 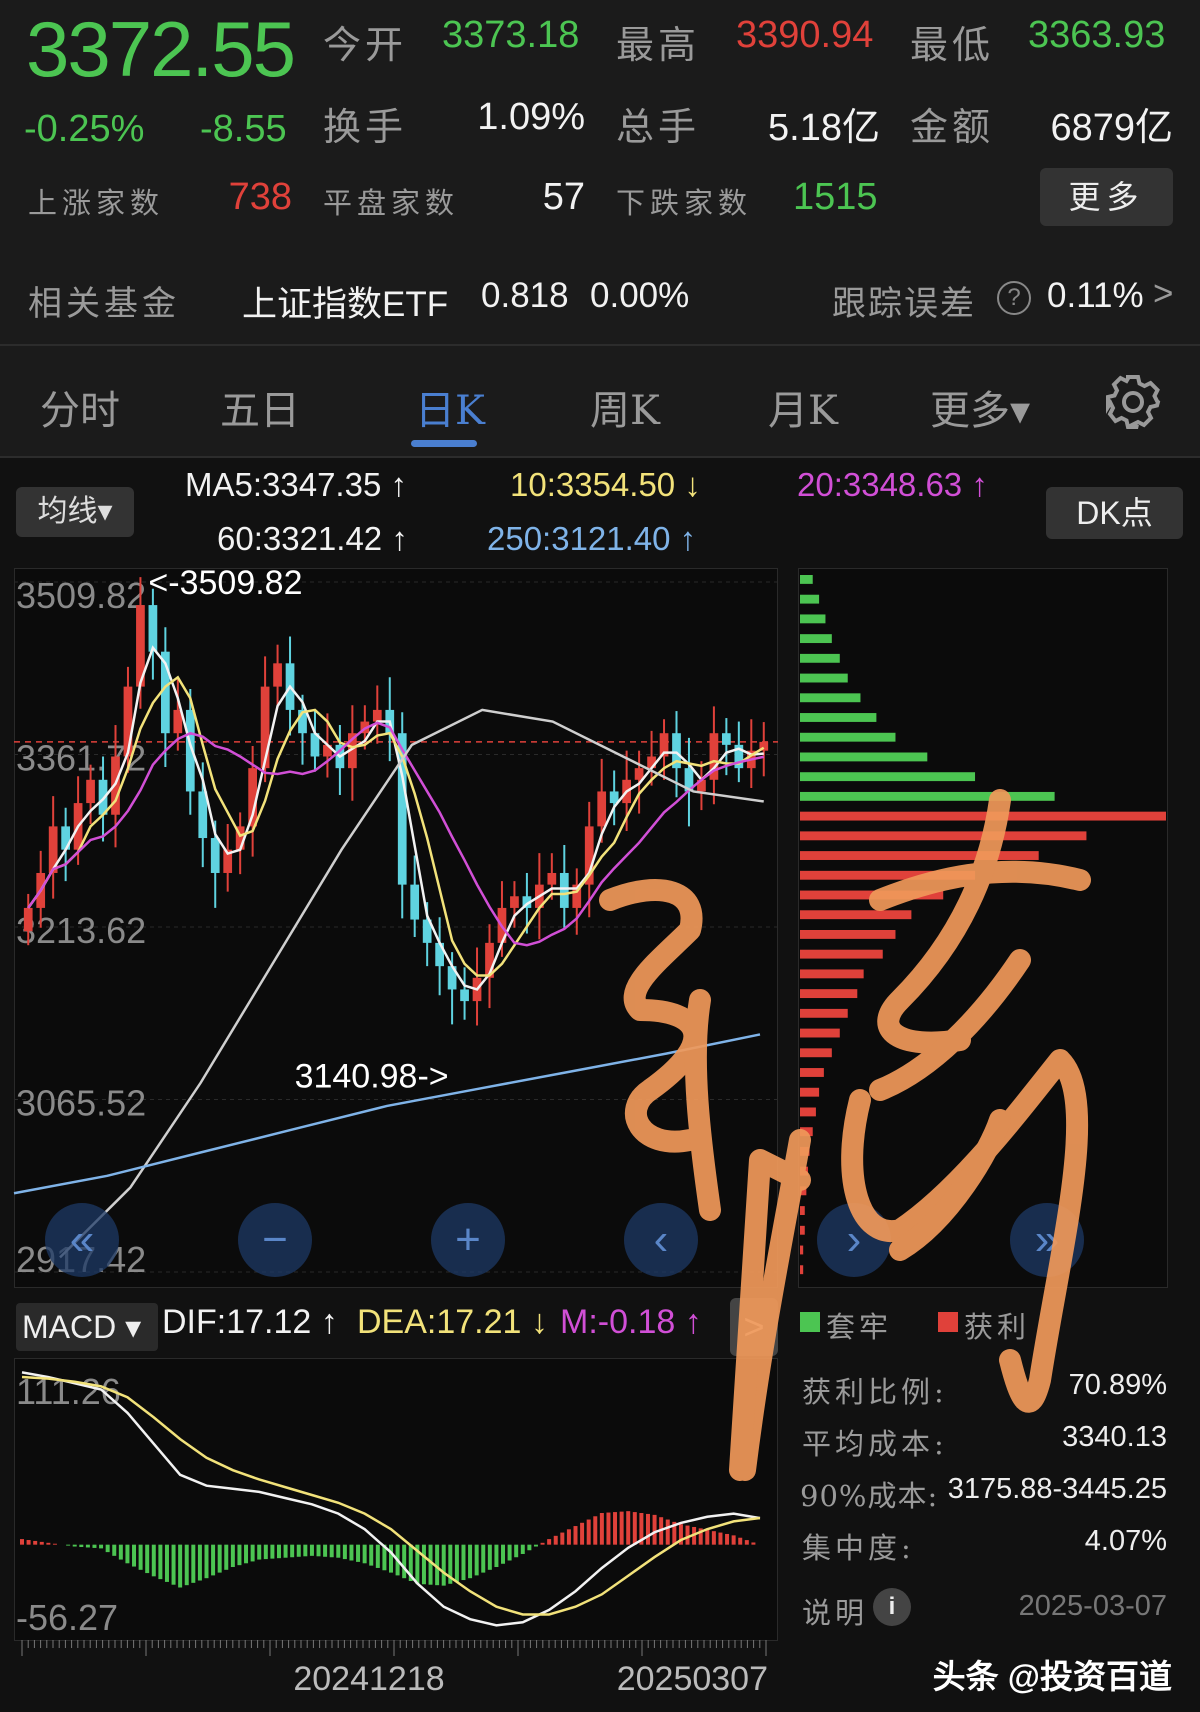 What do you see at coordinates (81, 1103) in the screenshot?
I see `y-tick-label: 3065.52` at bounding box center [81, 1103].